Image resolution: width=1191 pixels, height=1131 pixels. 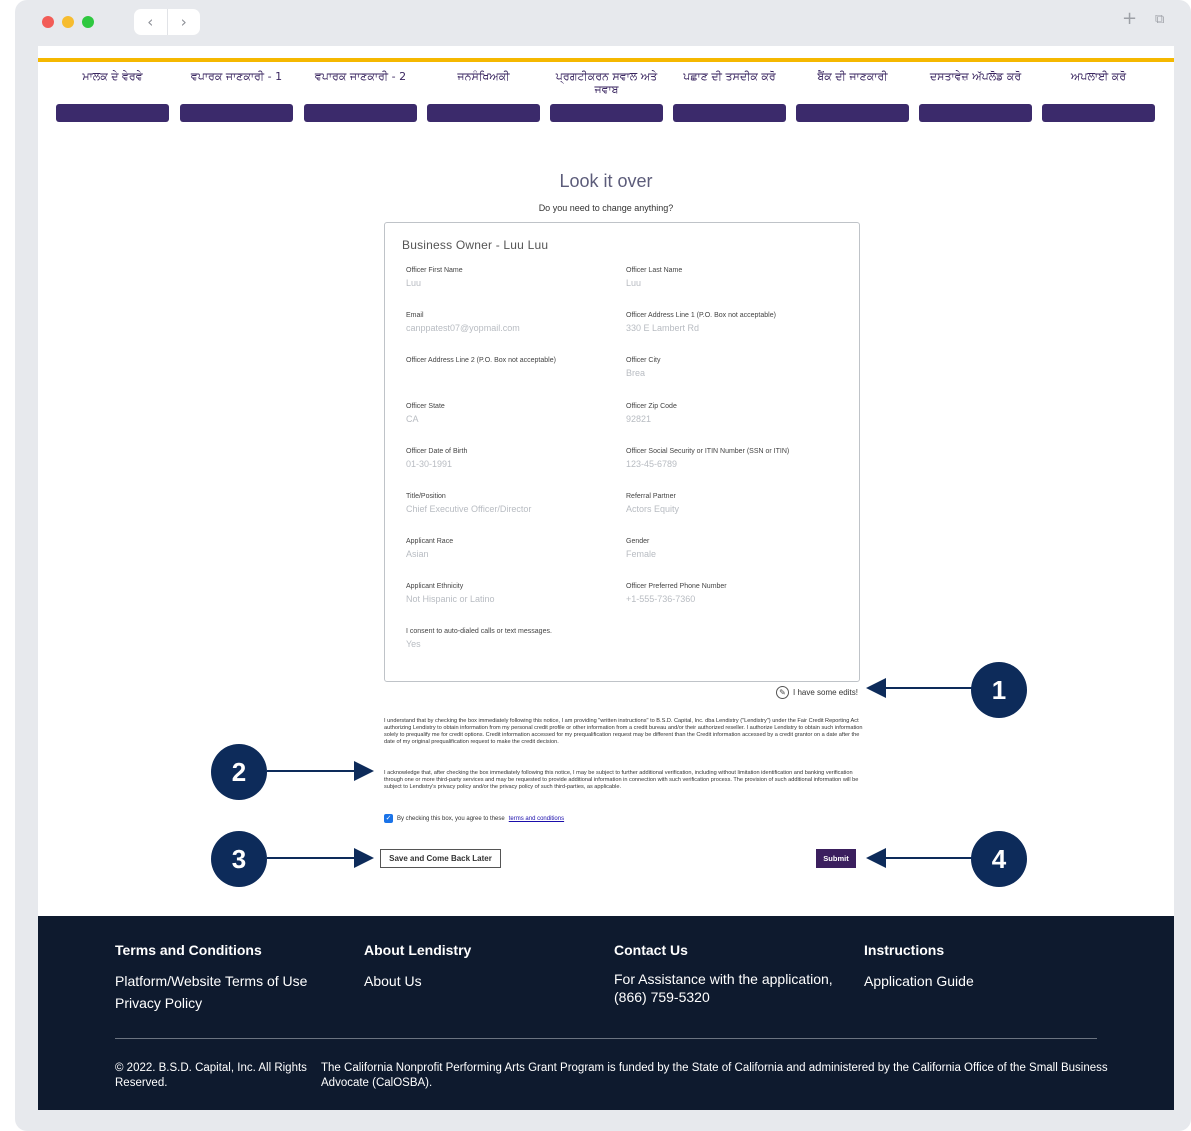 I want to click on callout-badge-3: 3, so click(x=239, y=859).